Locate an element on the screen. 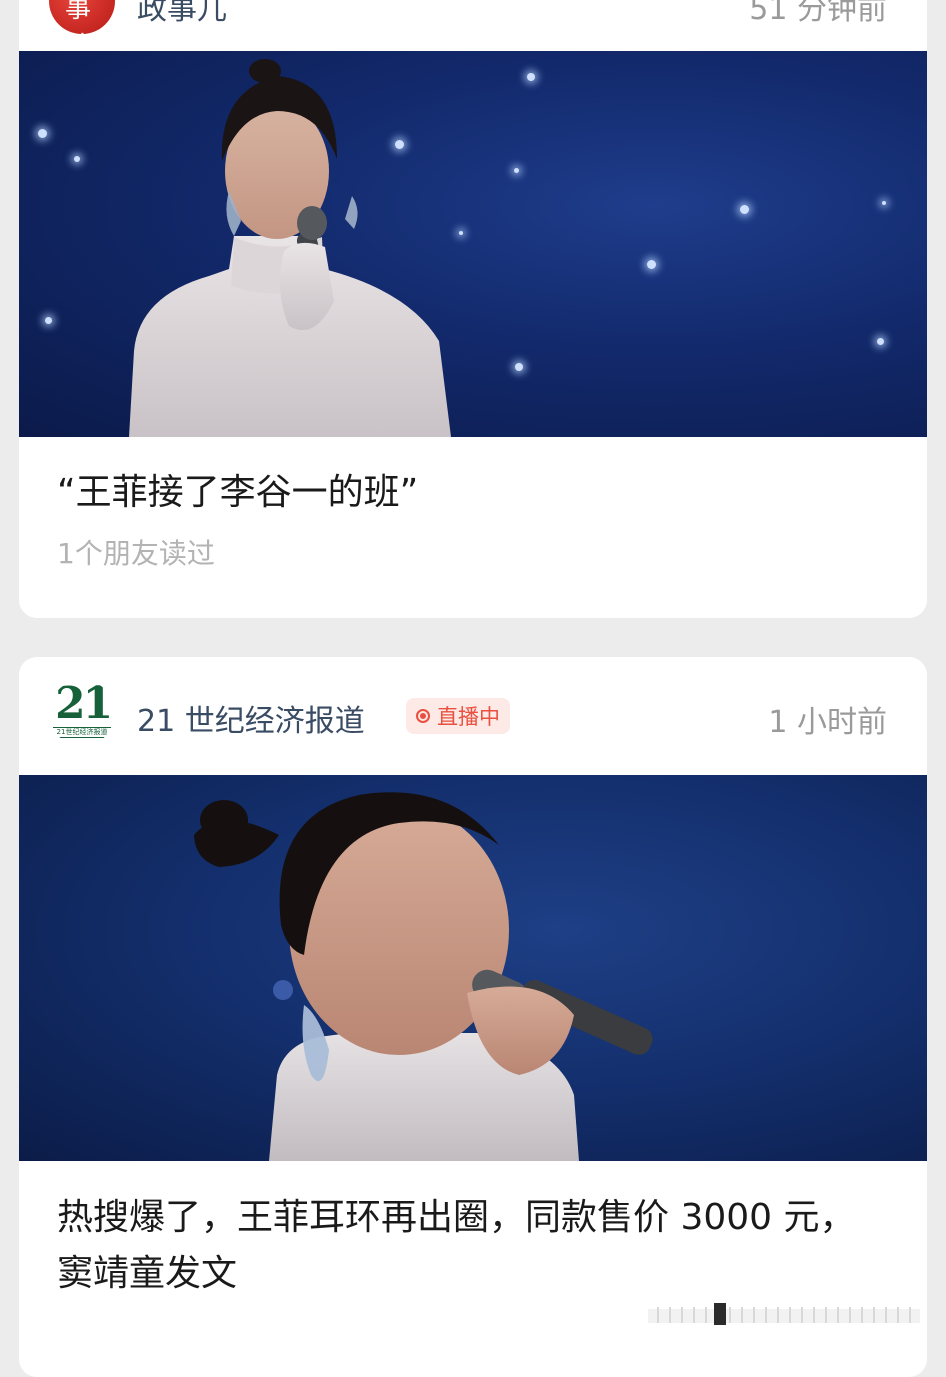  source-name: 政事儿 is located at coordinates (182, 14).